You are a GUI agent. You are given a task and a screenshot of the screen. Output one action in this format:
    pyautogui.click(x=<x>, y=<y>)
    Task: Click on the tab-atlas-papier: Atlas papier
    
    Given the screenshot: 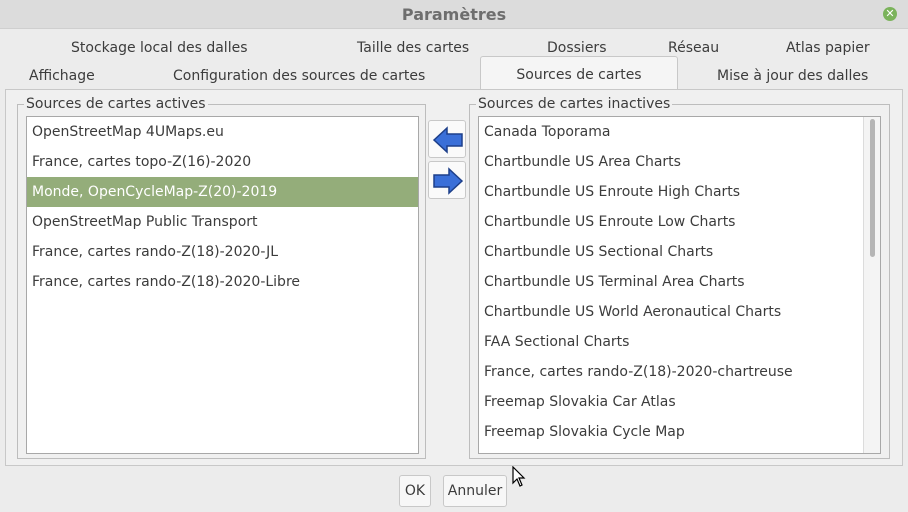 What is the action you would take?
    pyautogui.click(x=828, y=48)
    